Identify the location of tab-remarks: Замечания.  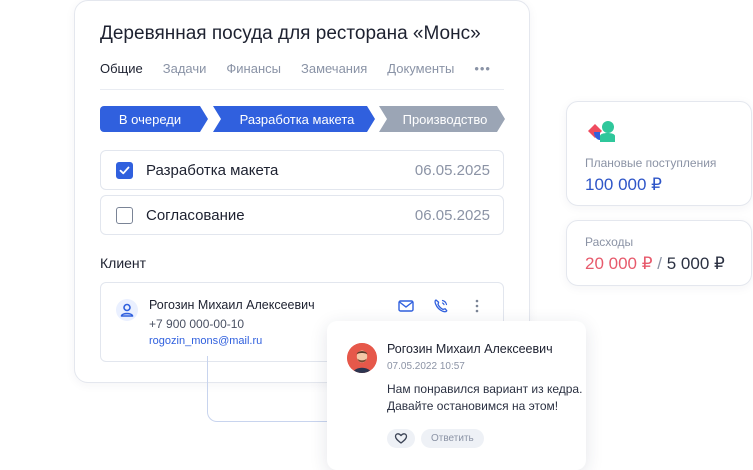
(334, 68).